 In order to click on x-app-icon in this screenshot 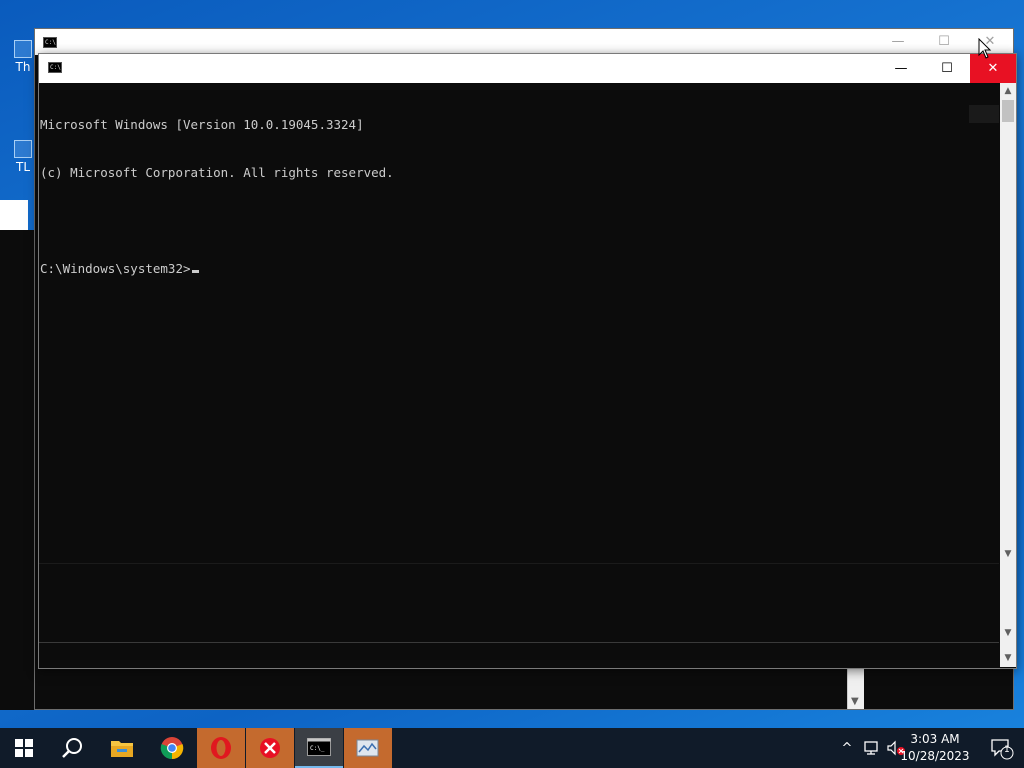, I will do `click(270, 748)`.